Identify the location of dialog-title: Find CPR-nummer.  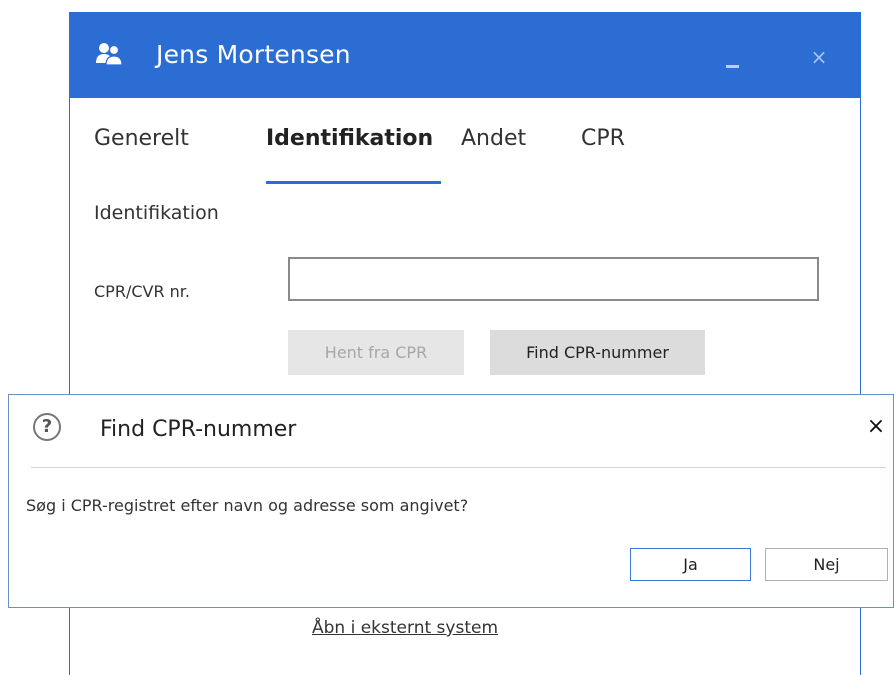
(198, 429).